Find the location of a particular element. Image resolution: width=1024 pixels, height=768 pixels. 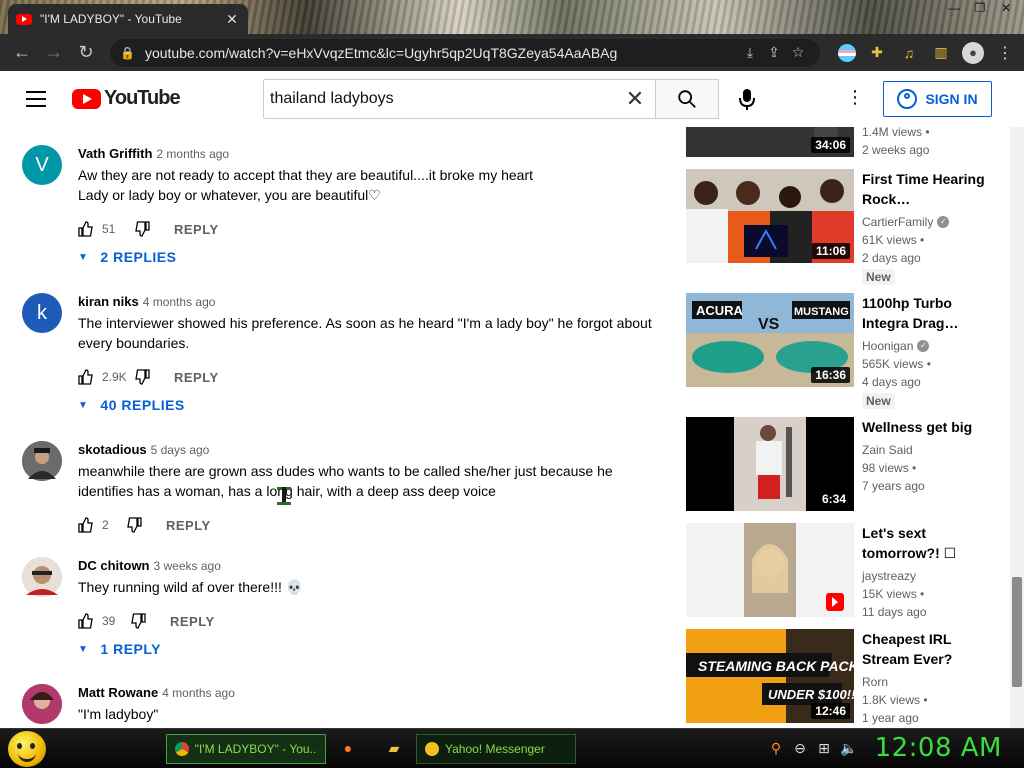

share-icon: ⇪ is located at coordinates (774, 52).